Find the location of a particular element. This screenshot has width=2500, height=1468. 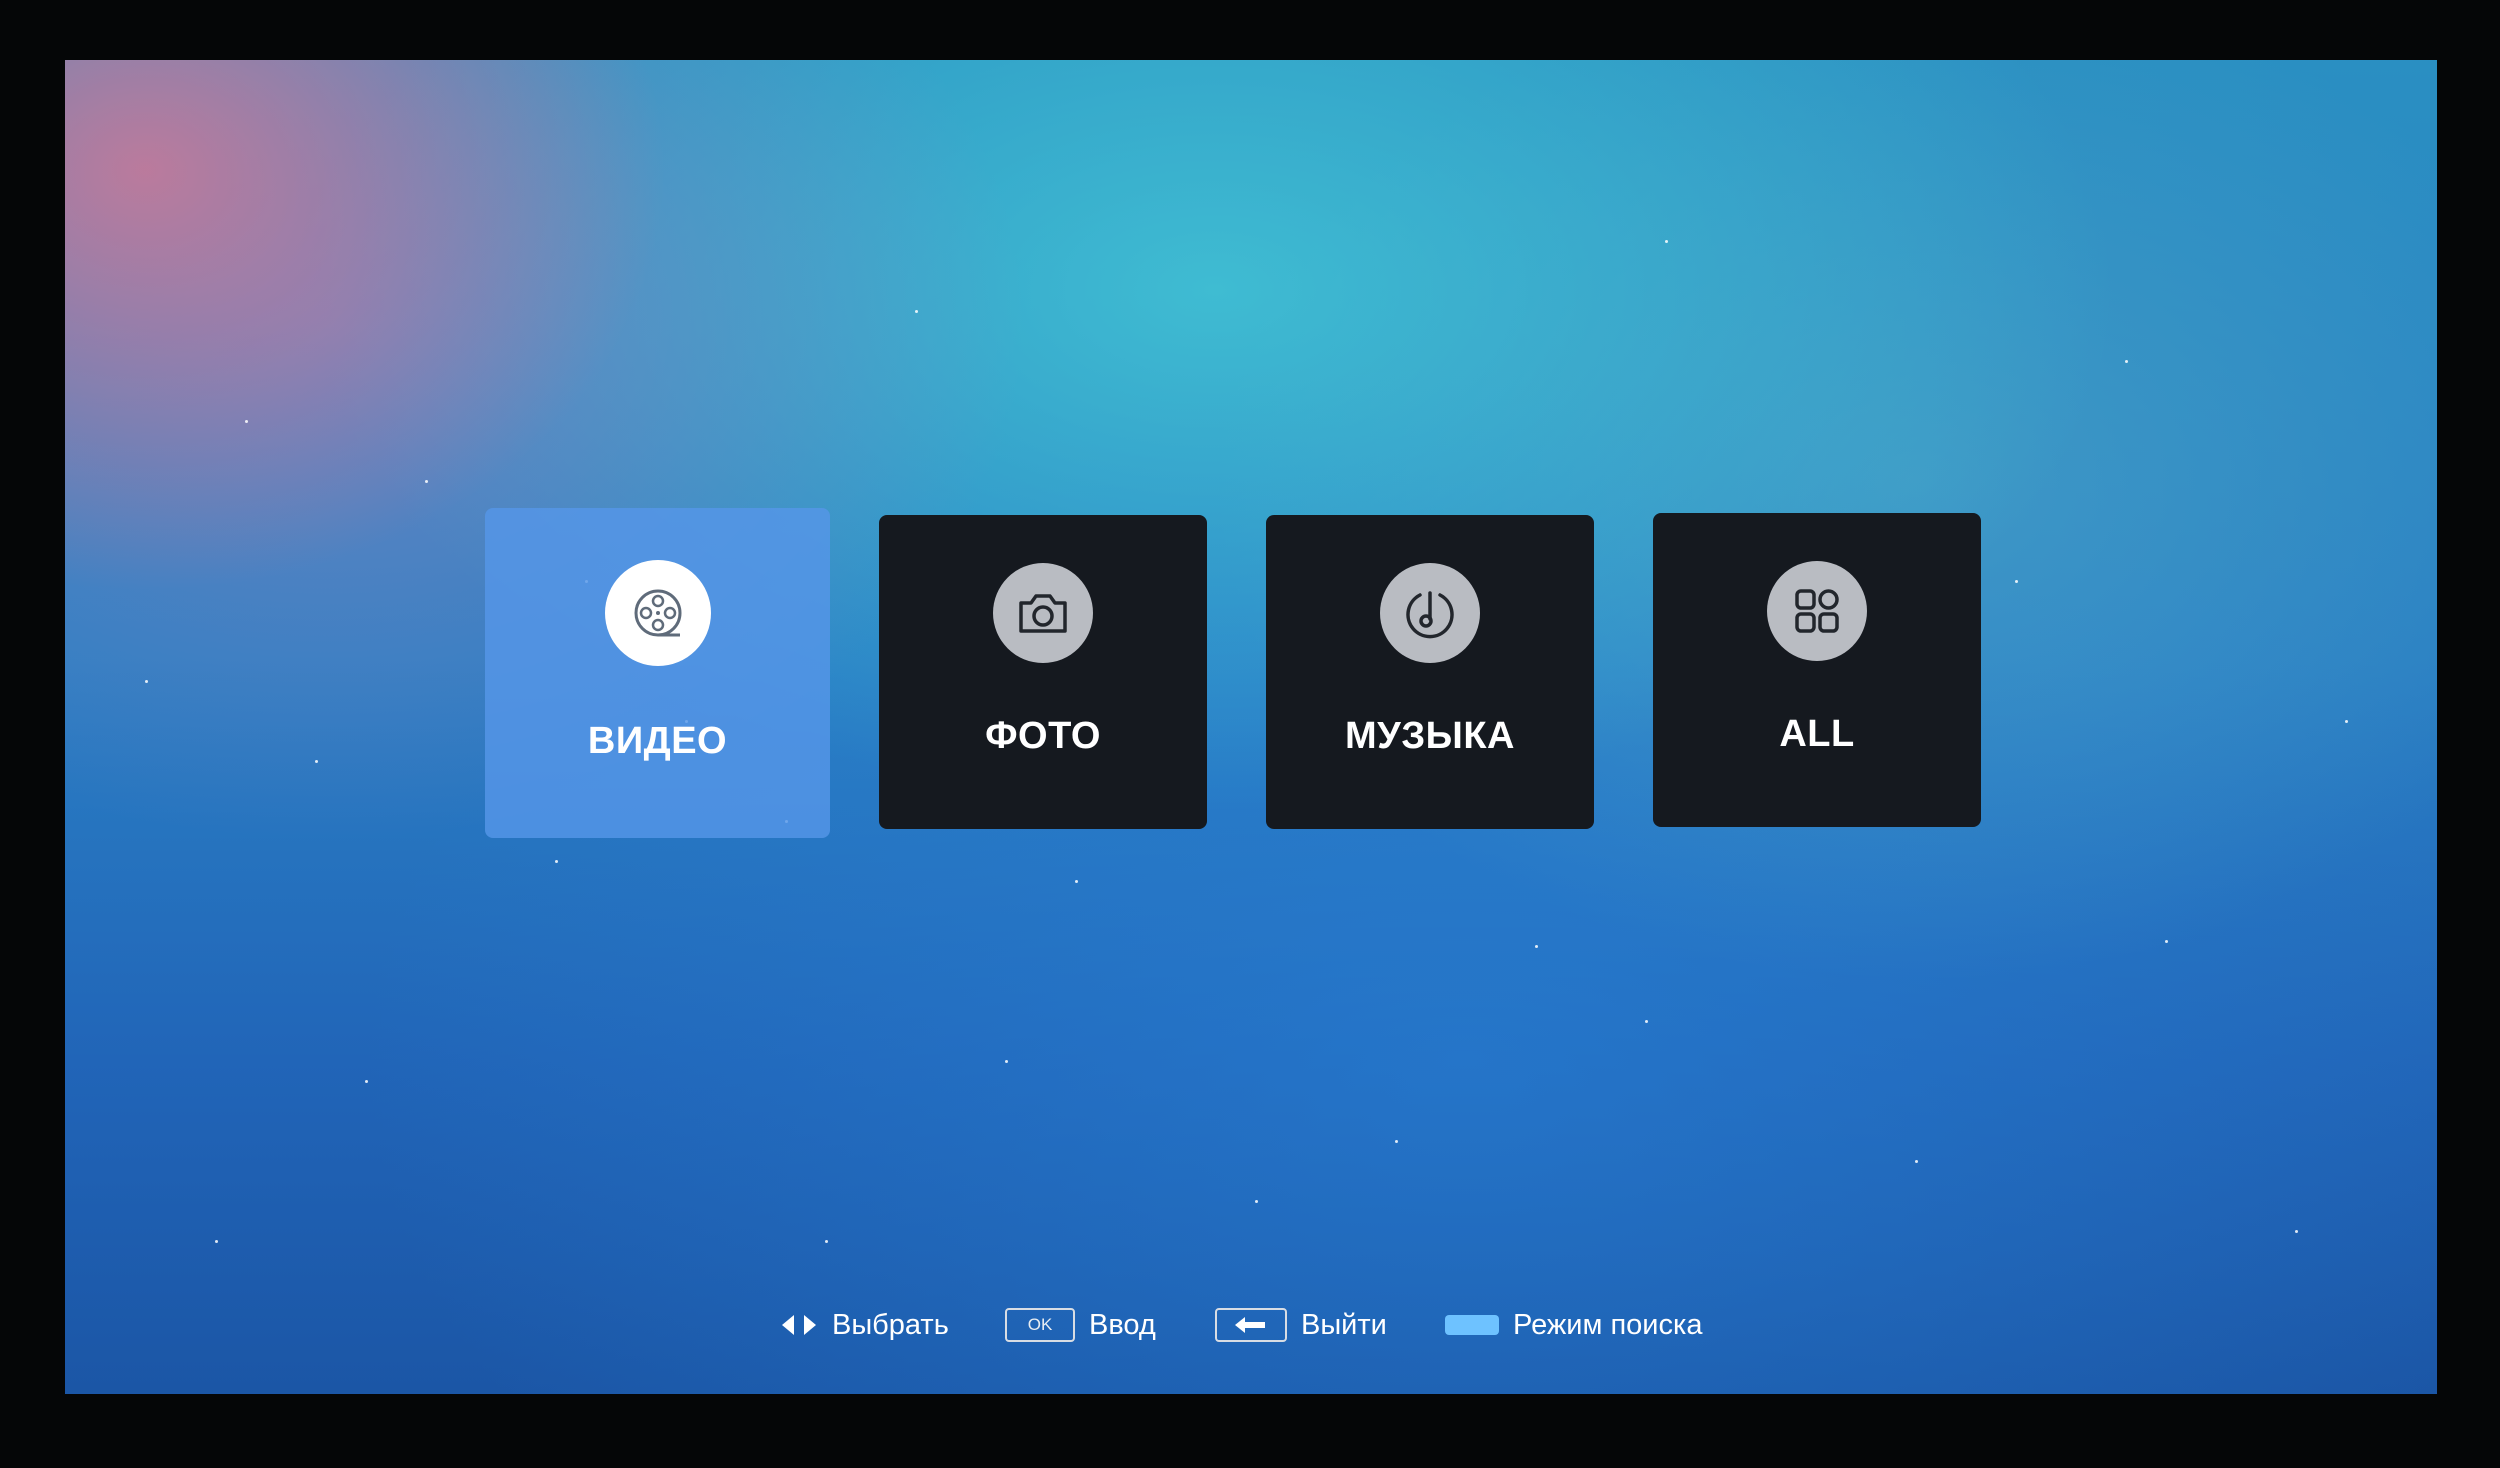

blue-key-icon is located at coordinates (1472, 1325).